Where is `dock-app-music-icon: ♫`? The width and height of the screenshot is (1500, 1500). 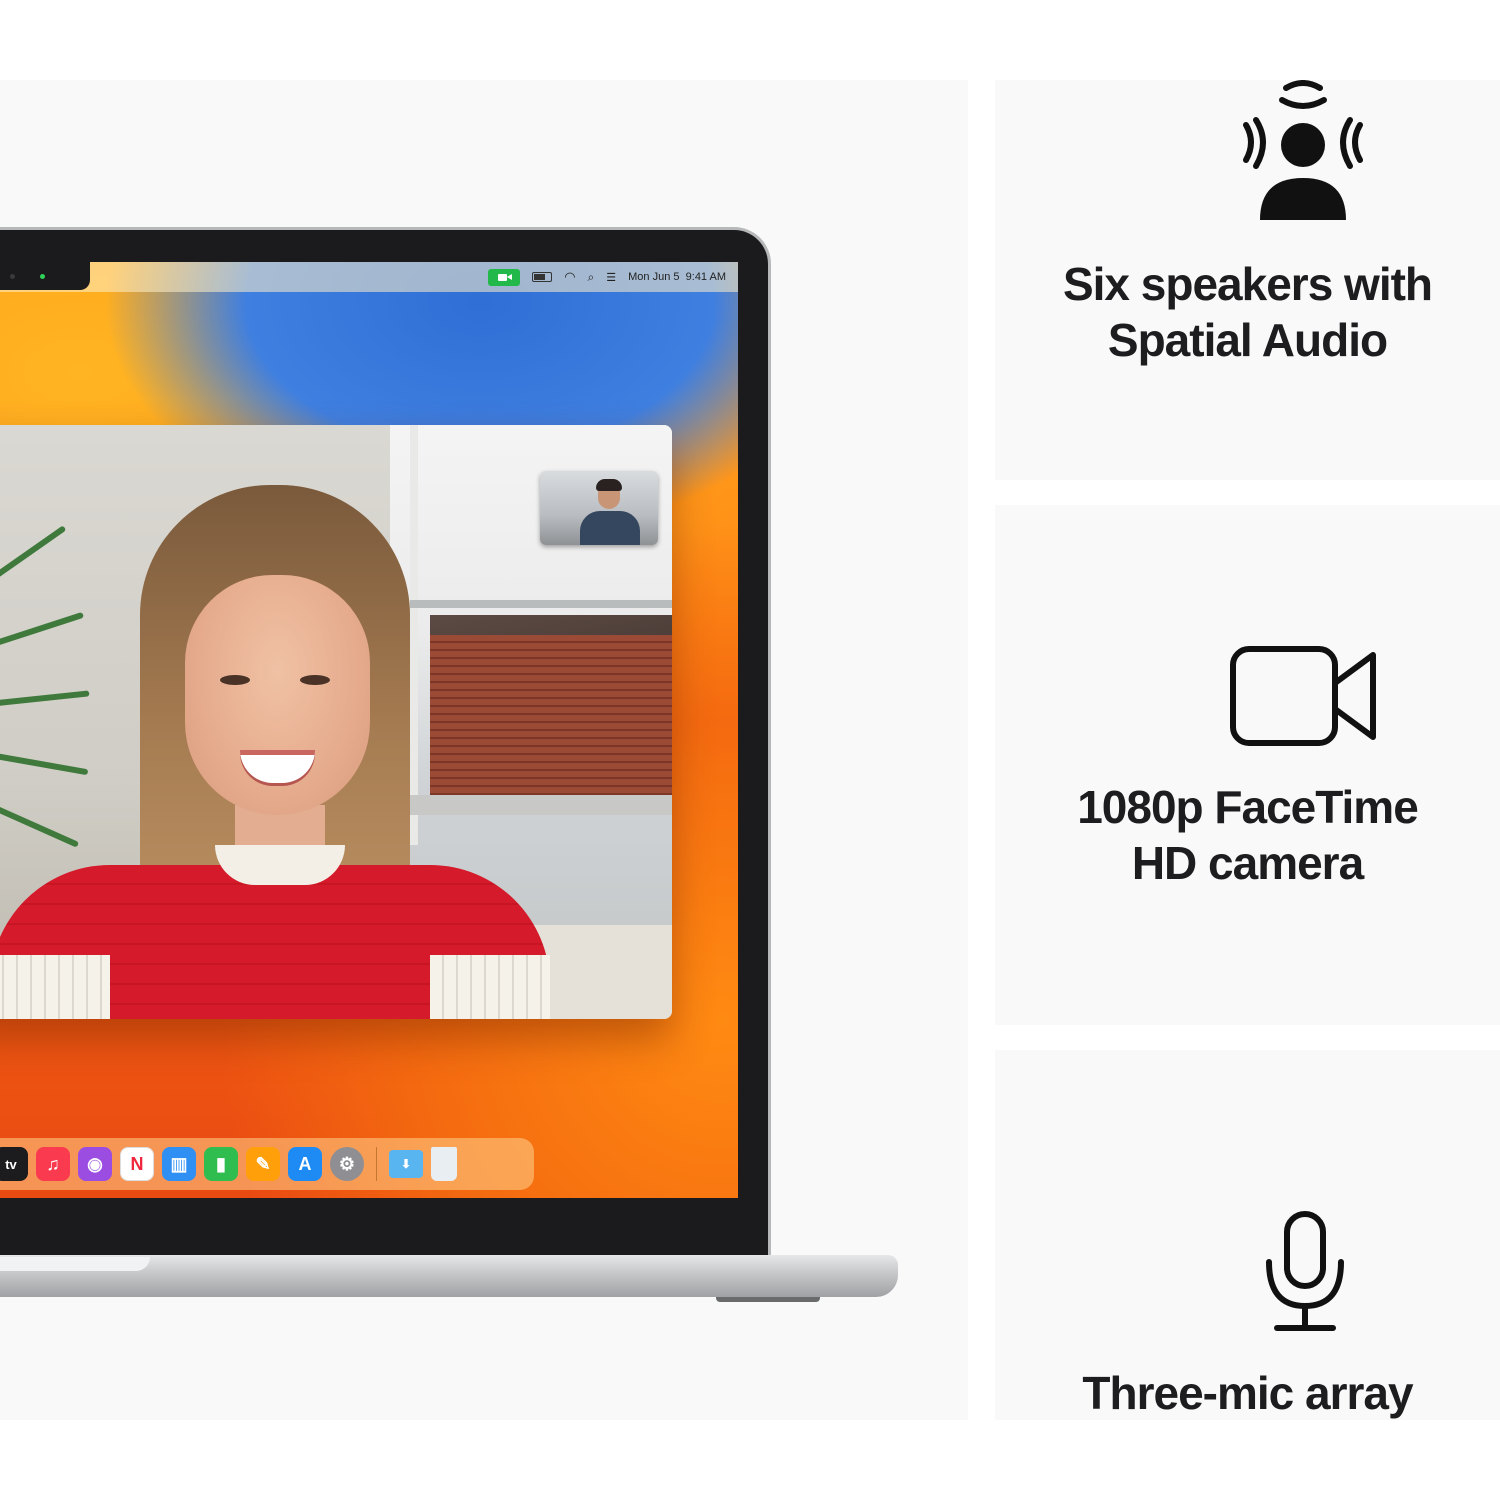 dock-app-music-icon: ♫ is located at coordinates (53, 1164).